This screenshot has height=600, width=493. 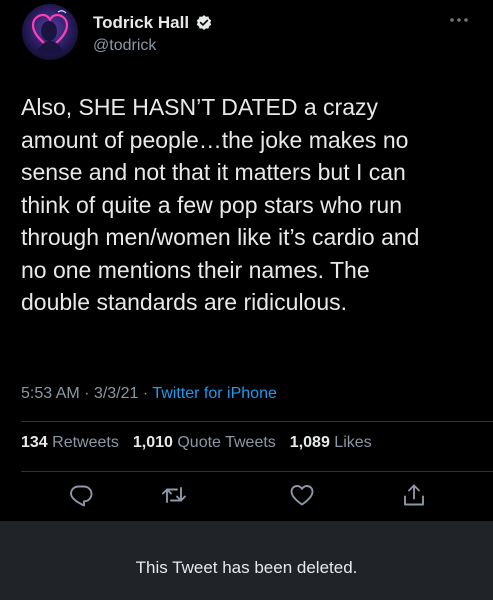 What do you see at coordinates (124, 46) in the screenshot?
I see `author-handle: @todrick` at bounding box center [124, 46].